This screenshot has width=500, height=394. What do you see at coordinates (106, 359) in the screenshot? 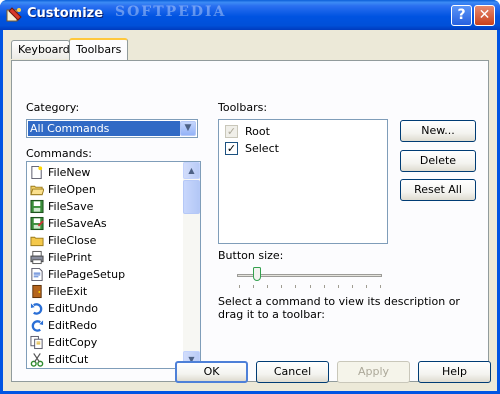
I see `list-item: EditCut` at bounding box center [106, 359].